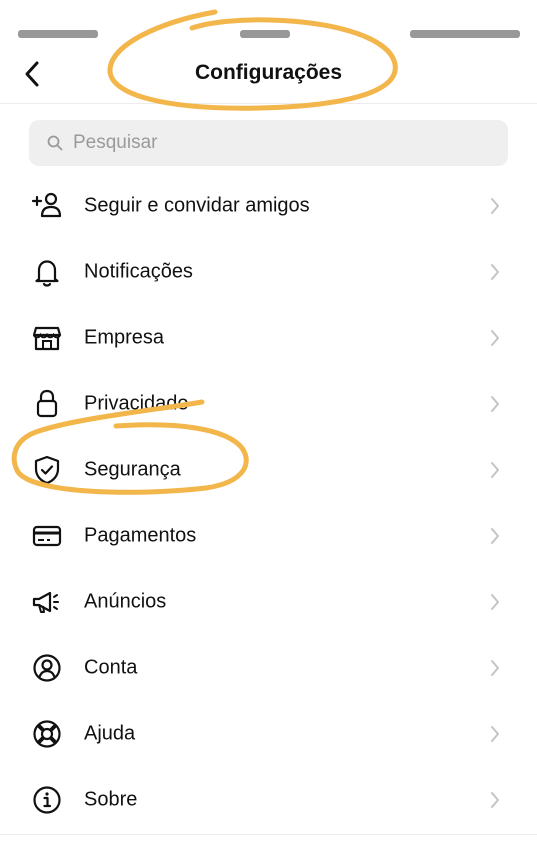 The height and width of the screenshot is (847, 537). Describe the element at coordinates (47, 668) in the screenshot. I see `account-circle-icon` at that location.